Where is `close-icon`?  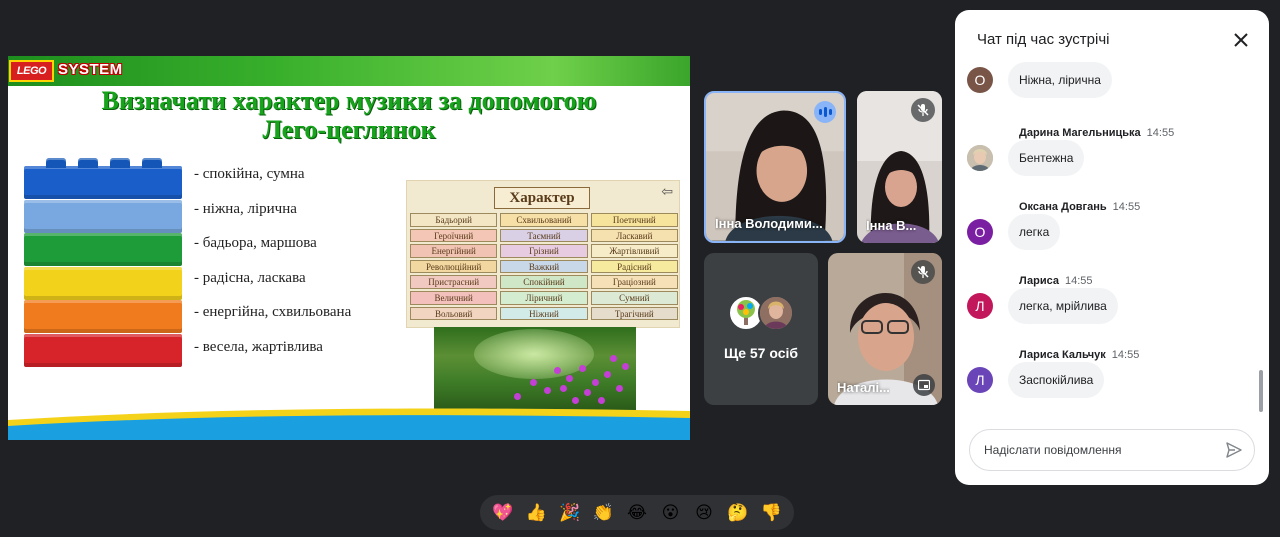
close-icon is located at coordinates (1241, 40).